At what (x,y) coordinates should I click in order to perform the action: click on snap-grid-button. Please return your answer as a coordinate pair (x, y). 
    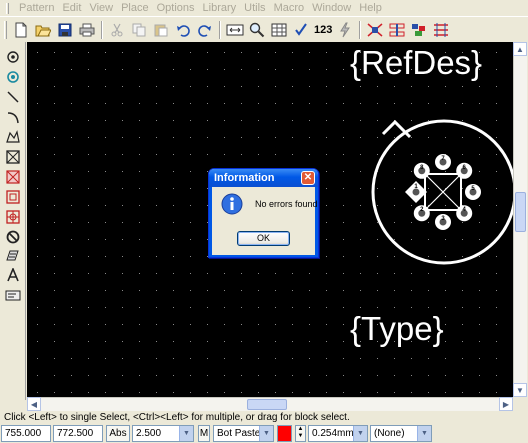
    Looking at the image, I should click on (279, 30).